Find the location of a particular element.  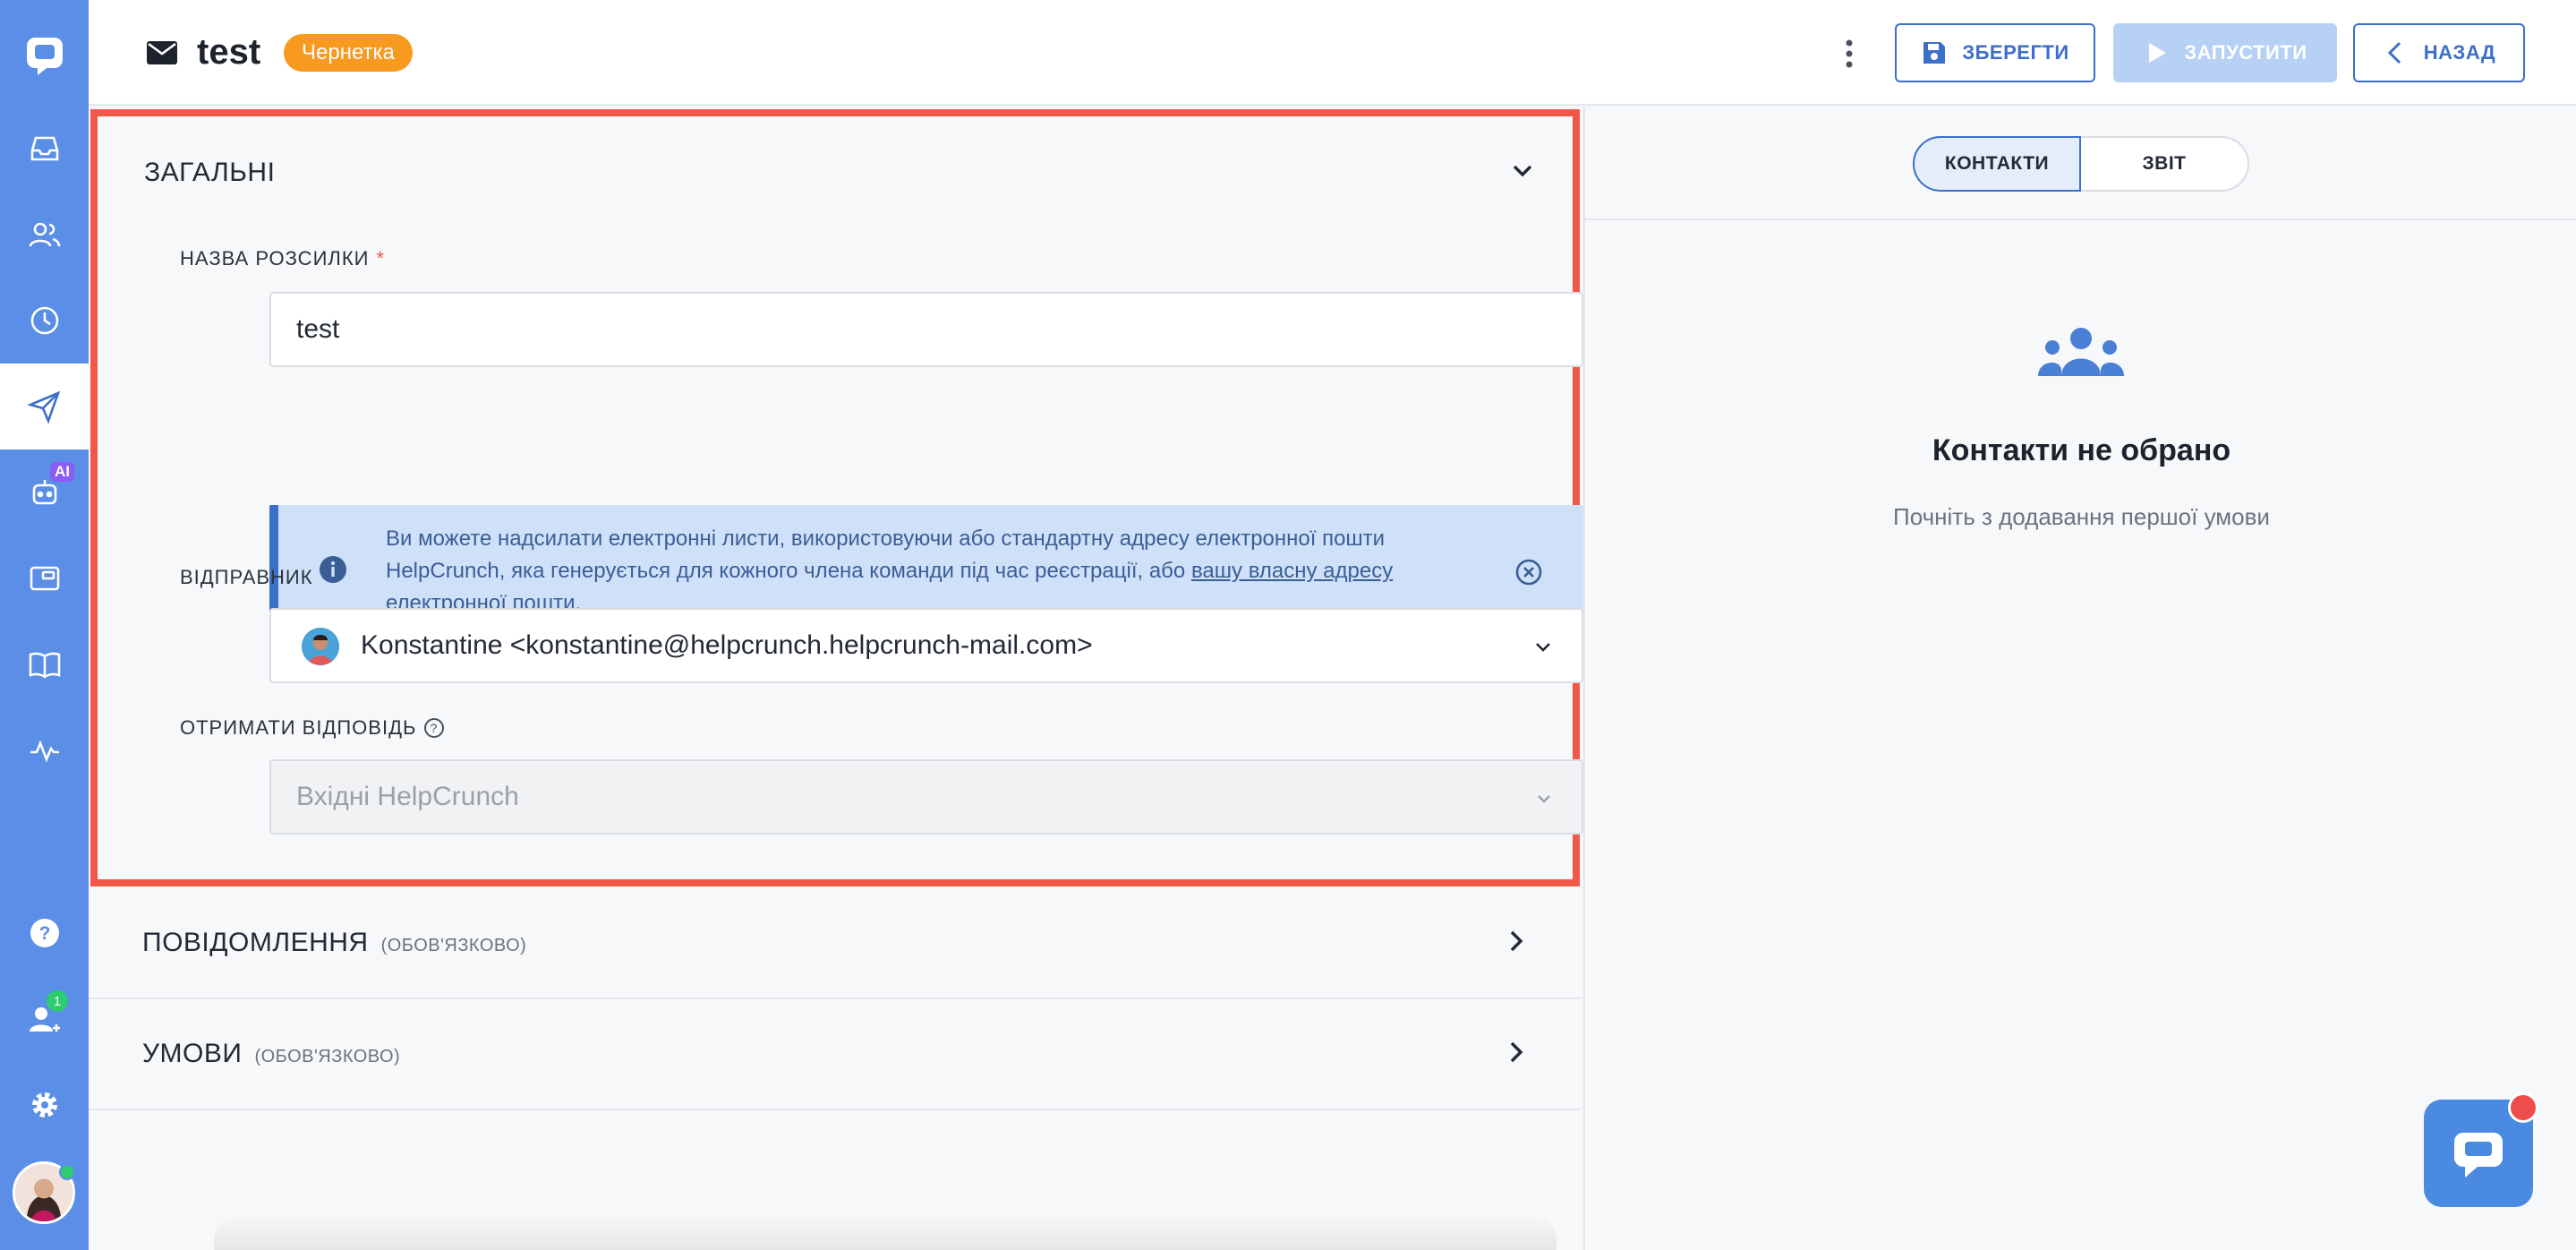

tab-report: ЗВІТ is located at coordinates (2165, 164).